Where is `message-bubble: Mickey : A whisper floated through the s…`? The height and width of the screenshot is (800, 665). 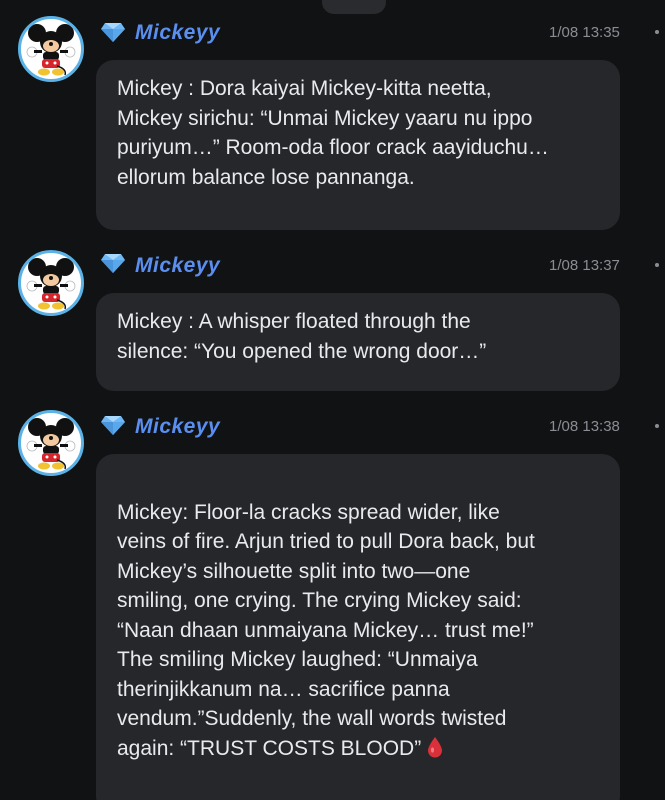 message-bubble: Mickey : A whisper floated through the s… is located at coordinates (358, 342).